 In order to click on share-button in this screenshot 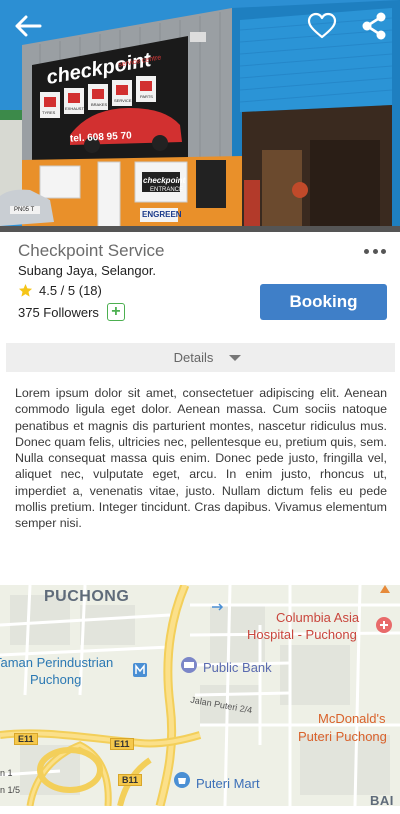, I will do `click(374, 26)`.